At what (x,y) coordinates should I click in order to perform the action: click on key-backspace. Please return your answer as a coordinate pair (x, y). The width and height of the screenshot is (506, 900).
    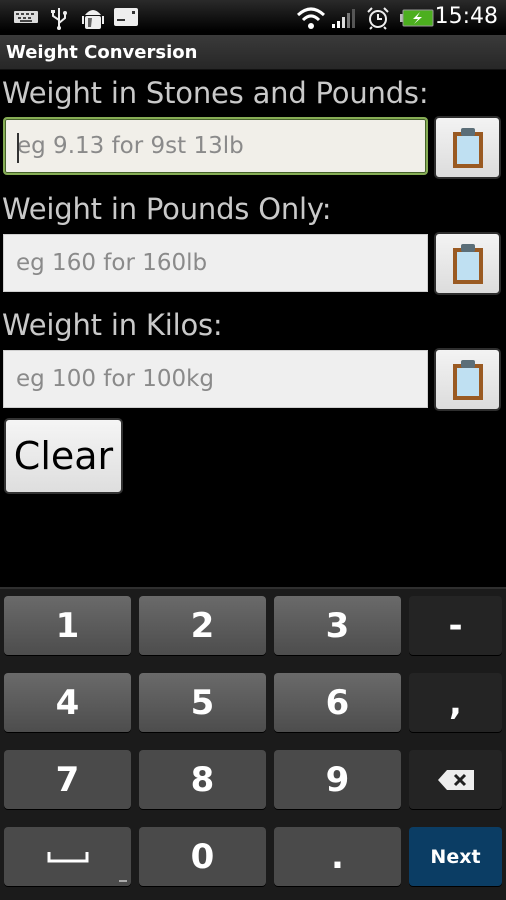
    Looking at the image, I should click on (455, 779).